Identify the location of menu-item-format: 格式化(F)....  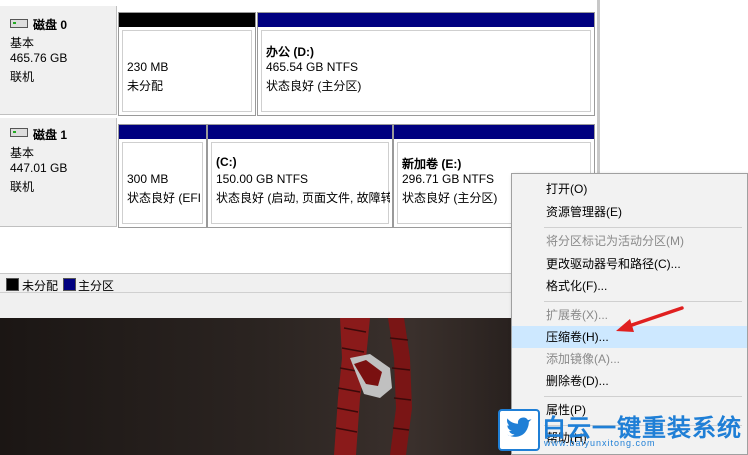
(629, 286).